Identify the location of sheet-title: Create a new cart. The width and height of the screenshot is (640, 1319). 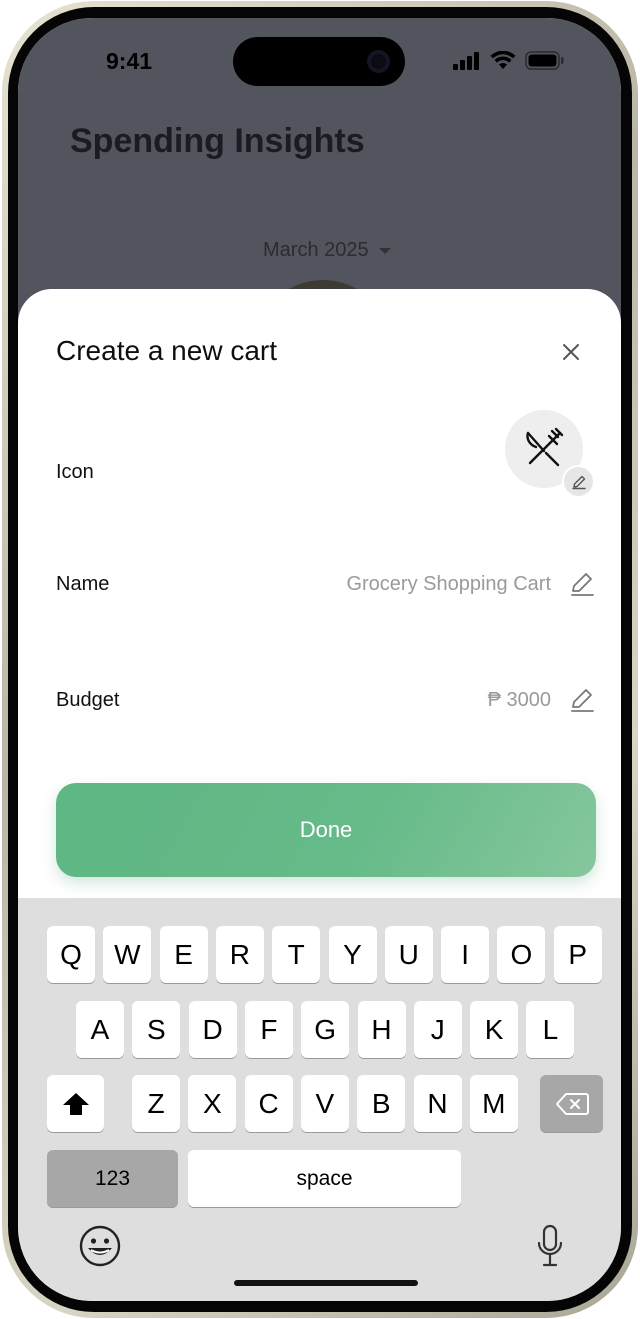
(166, 350).